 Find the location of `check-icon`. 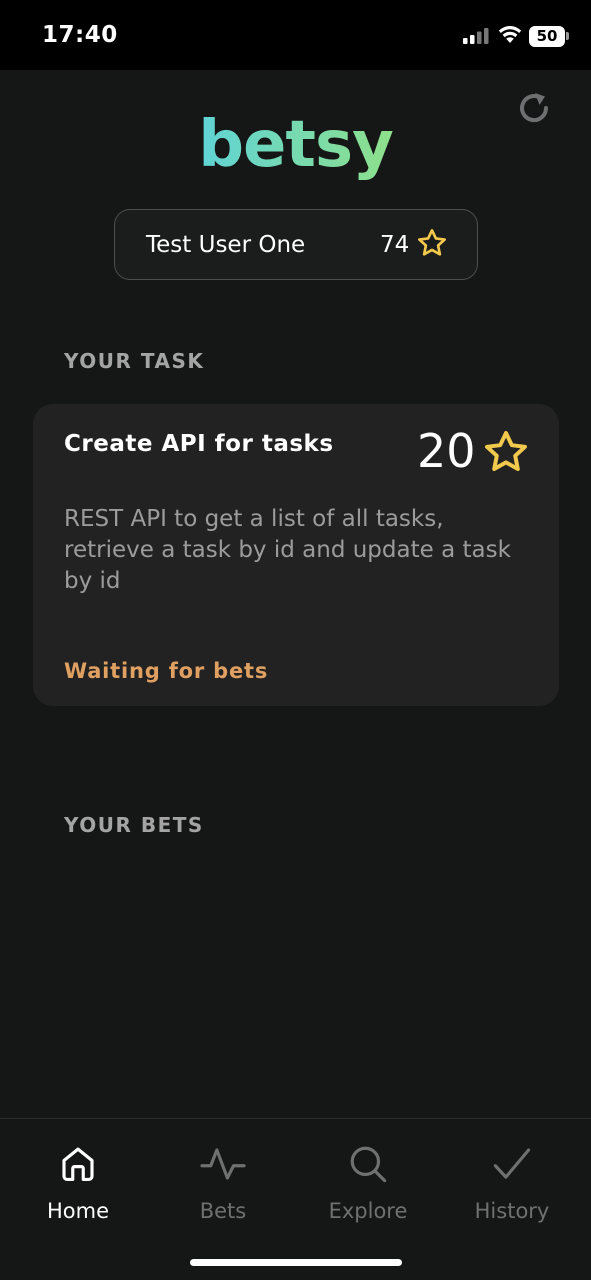

check-icon is located at coordinates (512, 1163).